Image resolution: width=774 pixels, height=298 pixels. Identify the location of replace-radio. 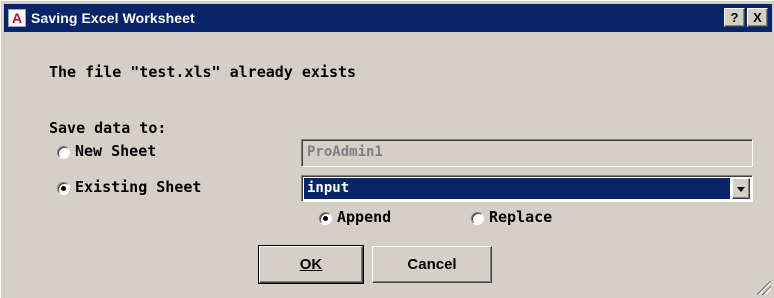
(477, 218).